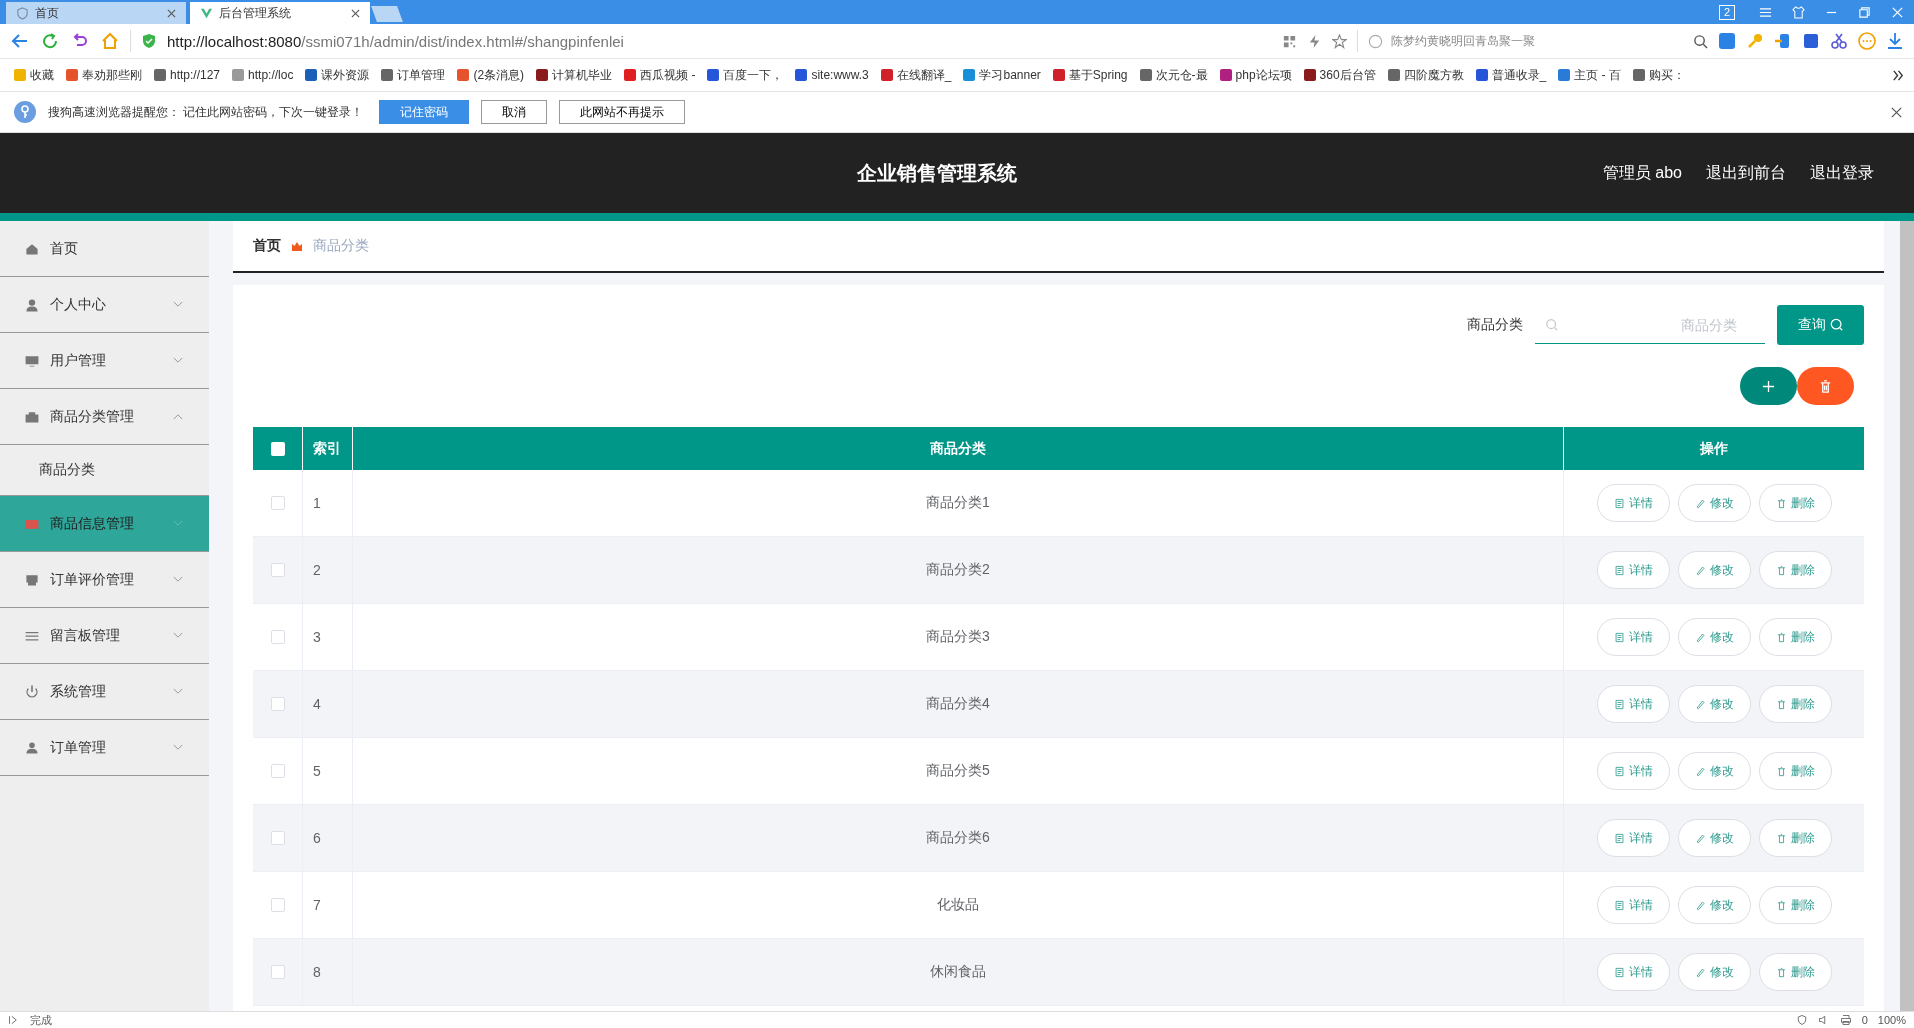  Describe the element at coordinates (1781, 503) in the screenshot. I see `trash-icon` at that location.